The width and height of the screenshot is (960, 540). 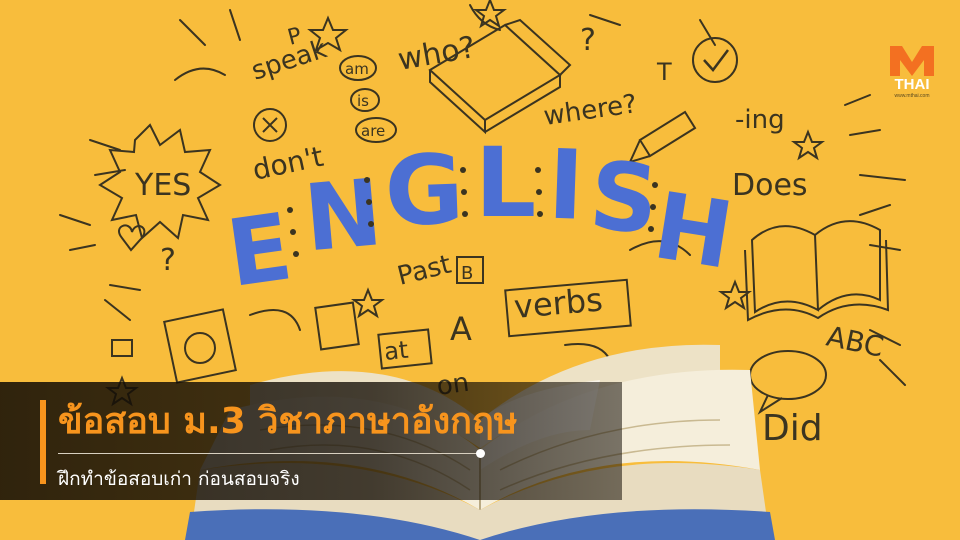 What do you see at coordinates (396, 351) in the screenshot?
I see `word-at: at` at bounding box center [396, 351].